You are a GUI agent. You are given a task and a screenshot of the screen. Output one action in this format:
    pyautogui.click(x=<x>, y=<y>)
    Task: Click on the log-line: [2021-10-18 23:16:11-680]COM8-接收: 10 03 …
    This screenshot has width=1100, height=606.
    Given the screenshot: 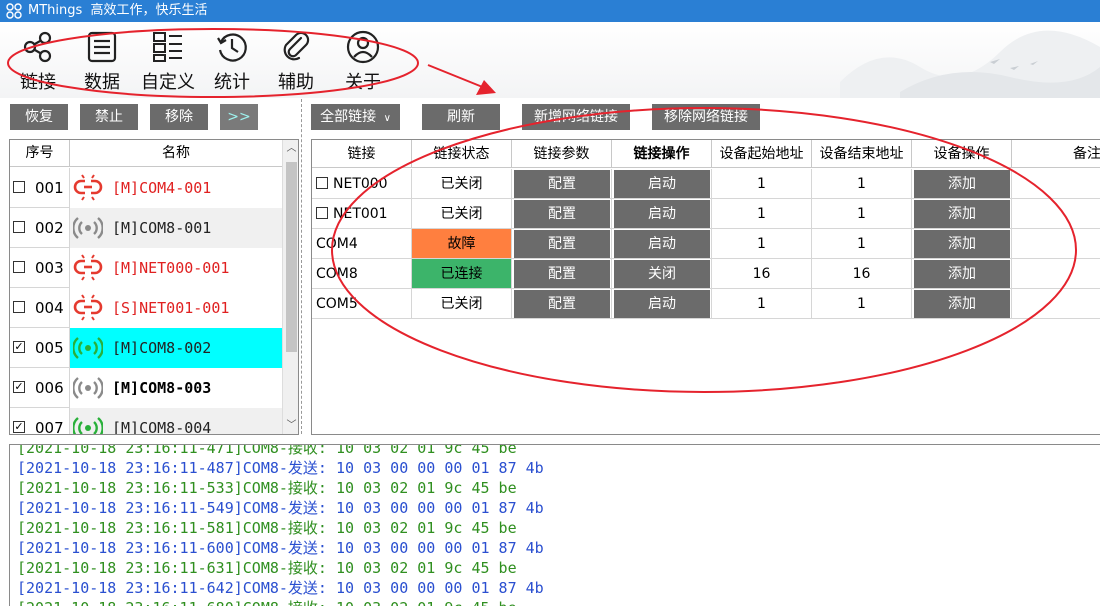 What is the action you would take?
    pyautogui.click(x=267, y=602)
    